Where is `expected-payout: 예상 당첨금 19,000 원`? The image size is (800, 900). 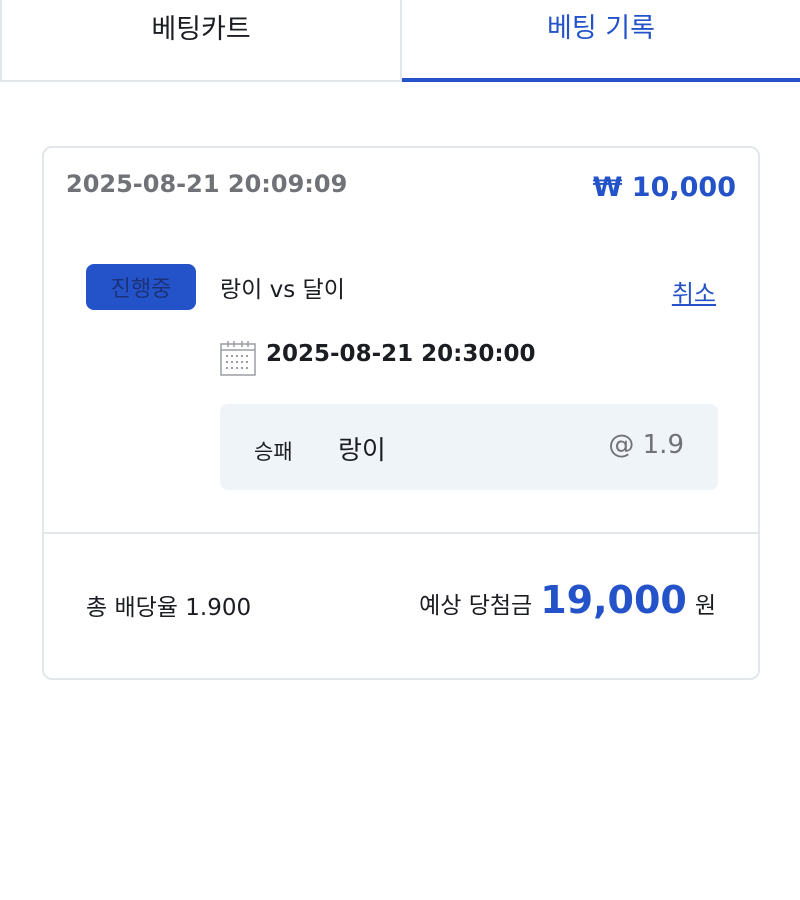
expected-payout: 예상 당첨금 19,000 원 is located at coordinates (567, 600).